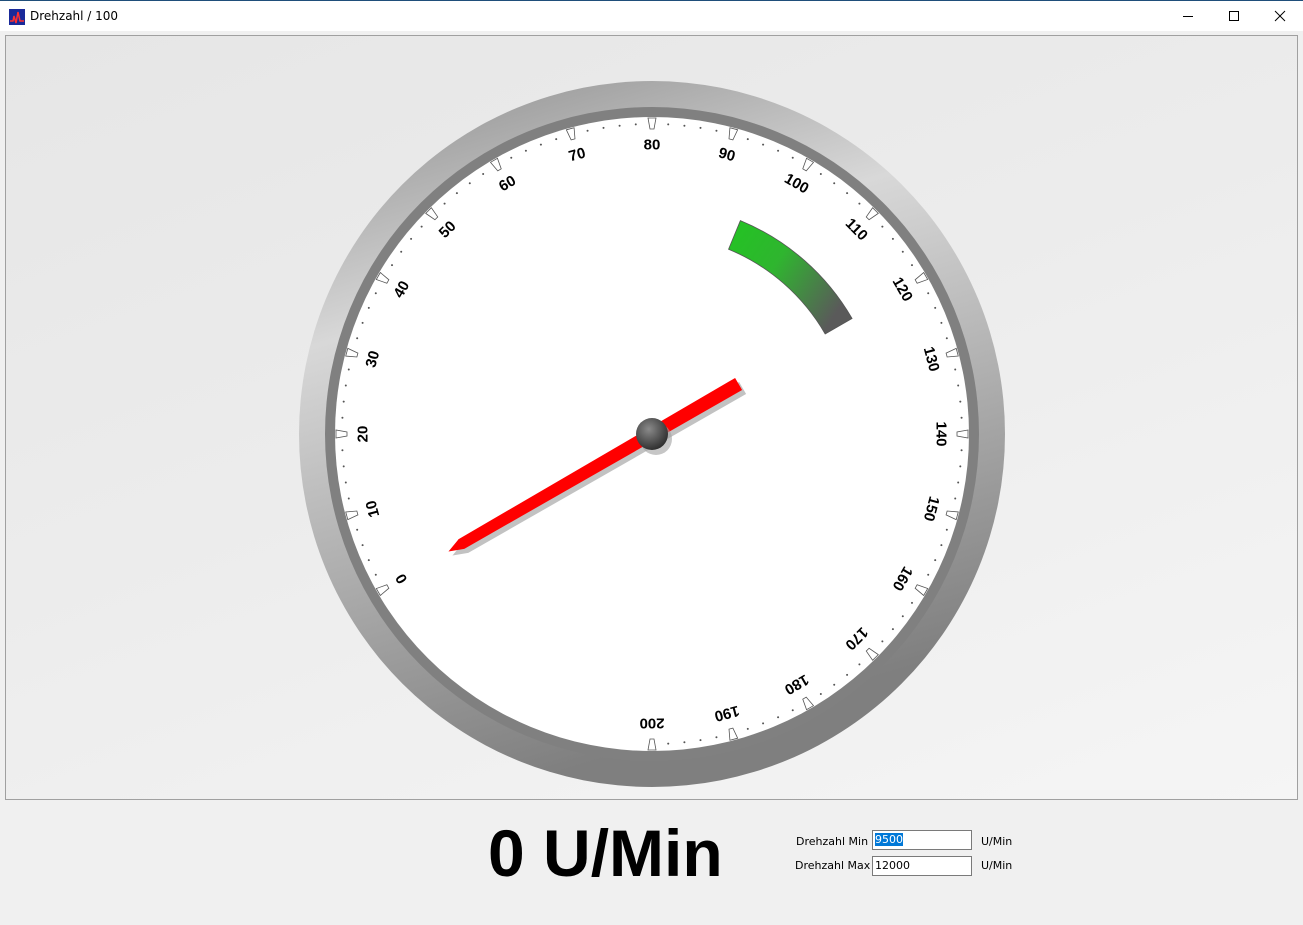  Describe the element at coordinates (997, 841) in the screenshot. I see `min-unit: U/Min` at that location.